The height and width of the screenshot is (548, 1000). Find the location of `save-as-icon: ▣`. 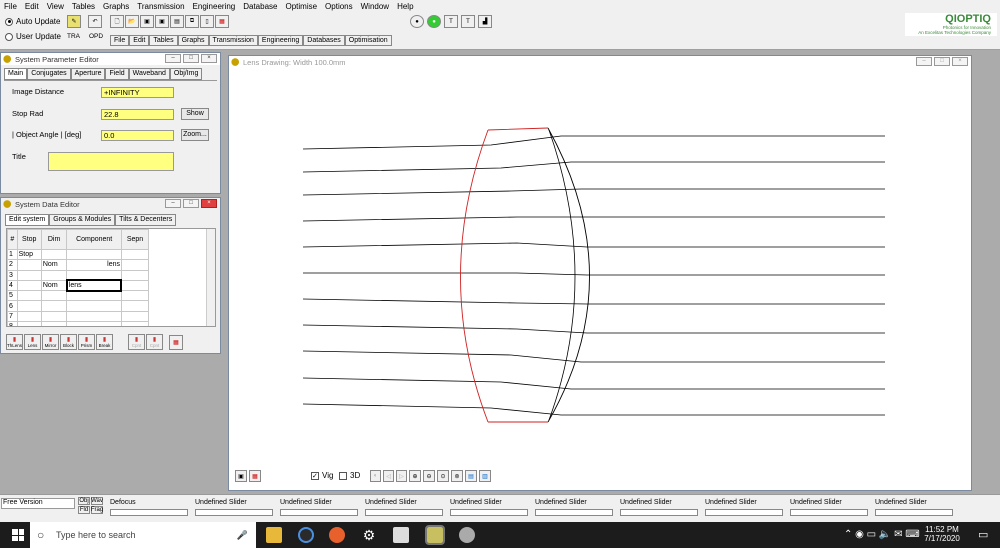

save-as-icon: ▣ is located at coordinates (162, 21).